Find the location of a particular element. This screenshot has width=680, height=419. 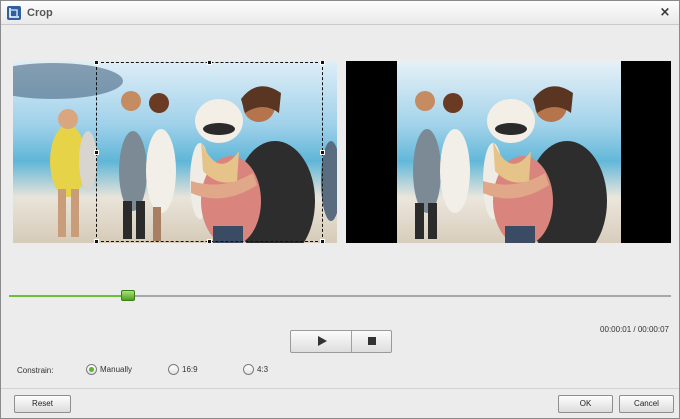

radio-label-16-9: 16:9 is located at coordinates (190, 369).